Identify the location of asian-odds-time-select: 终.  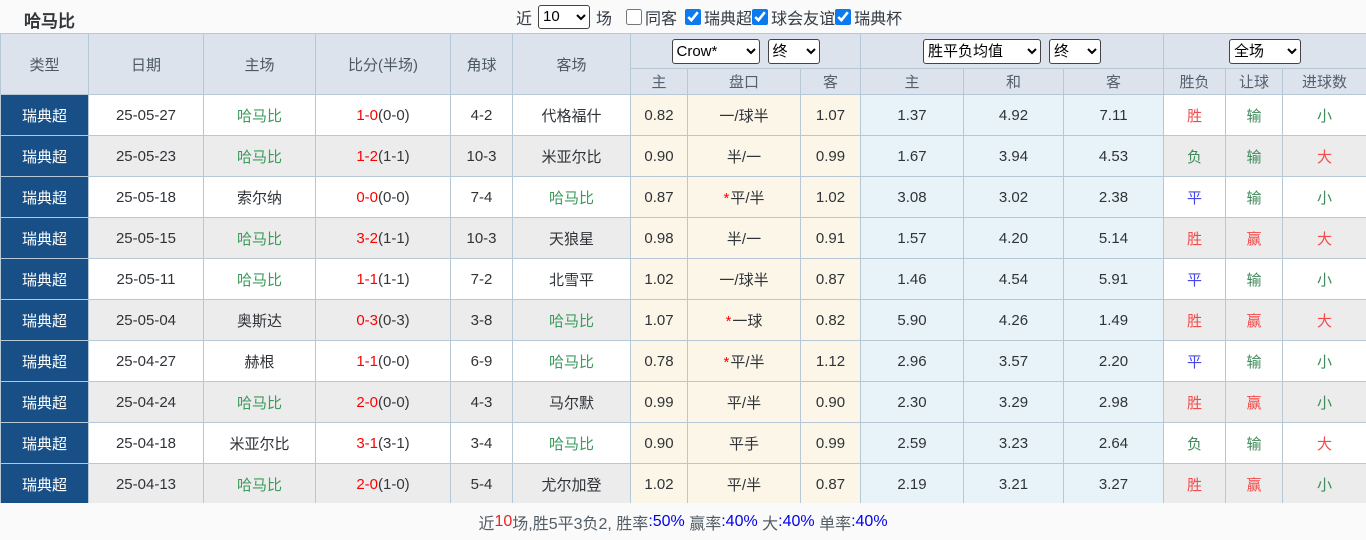
(793, 51).